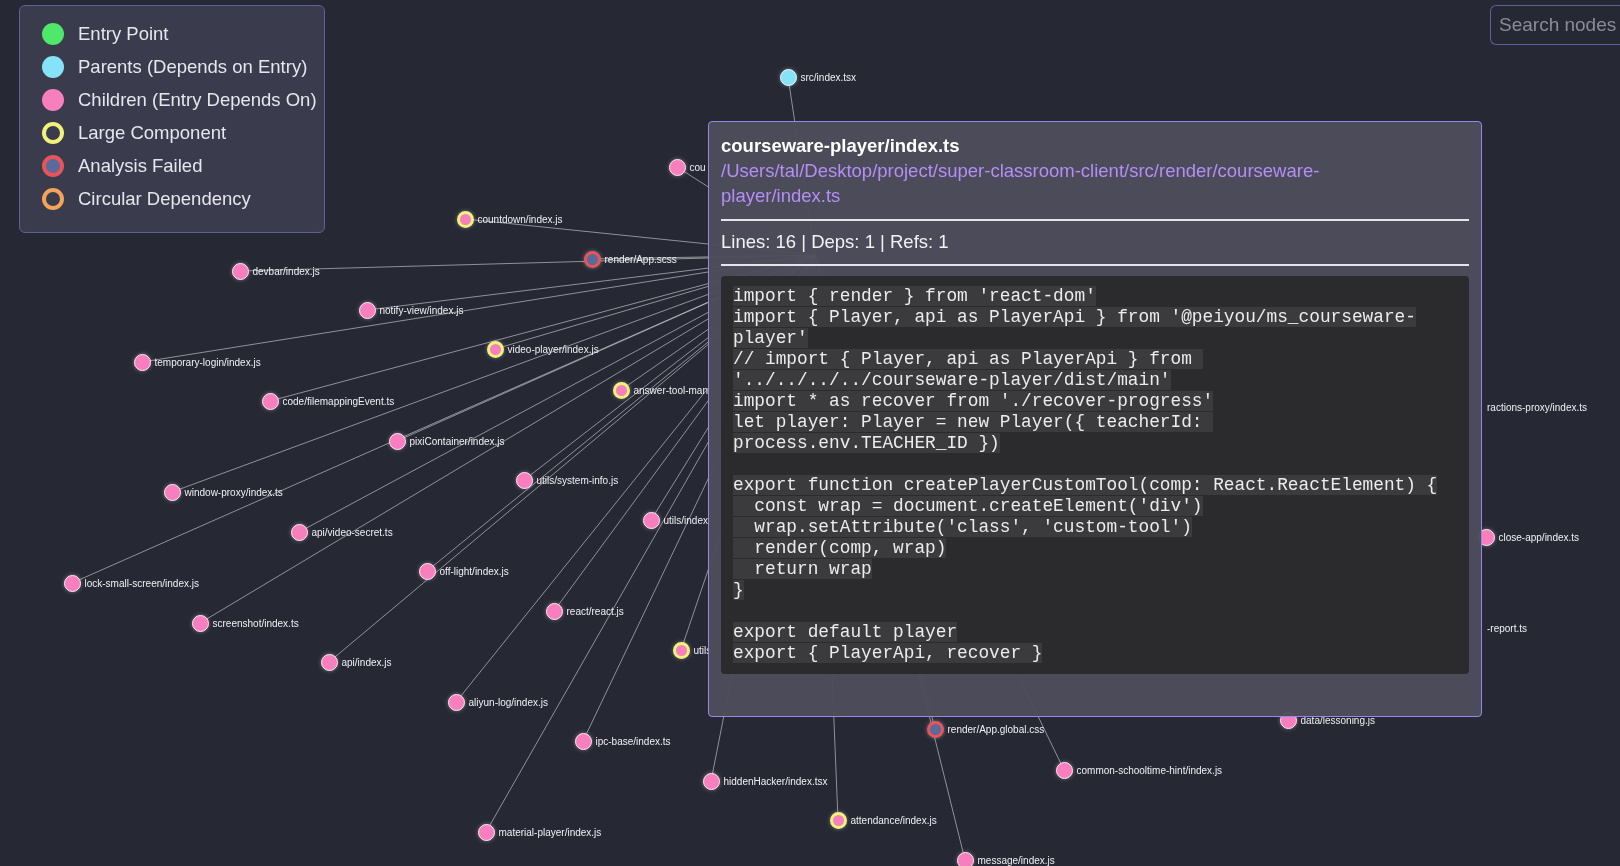 The height and width of the screenshot is (866, 1620). Describe the element at coordinates (841, 146) in the screenshot. I see `tooltip-title: courseware-player/index.ts` at that location.